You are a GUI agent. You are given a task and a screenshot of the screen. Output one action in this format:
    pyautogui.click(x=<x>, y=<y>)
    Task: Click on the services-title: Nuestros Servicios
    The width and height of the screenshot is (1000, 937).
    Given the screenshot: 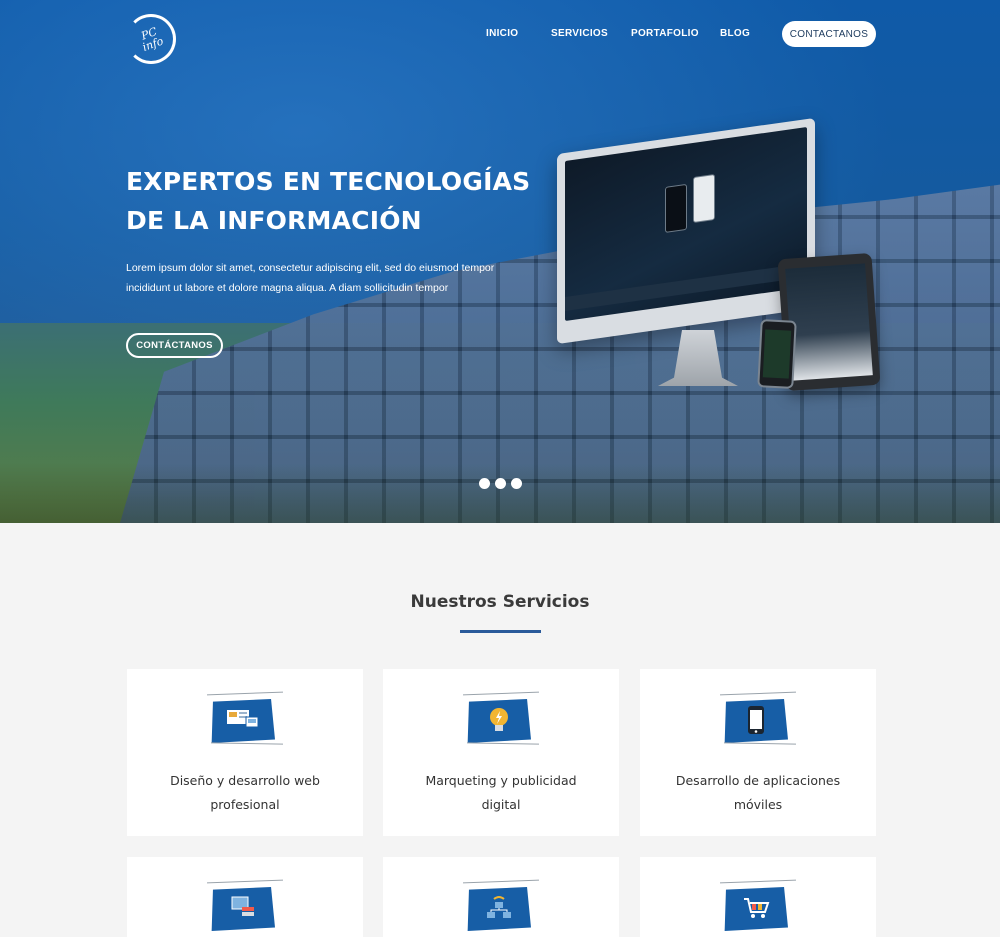 What is the action you would take?
    pyautogui.click(x=500, y=602)
    